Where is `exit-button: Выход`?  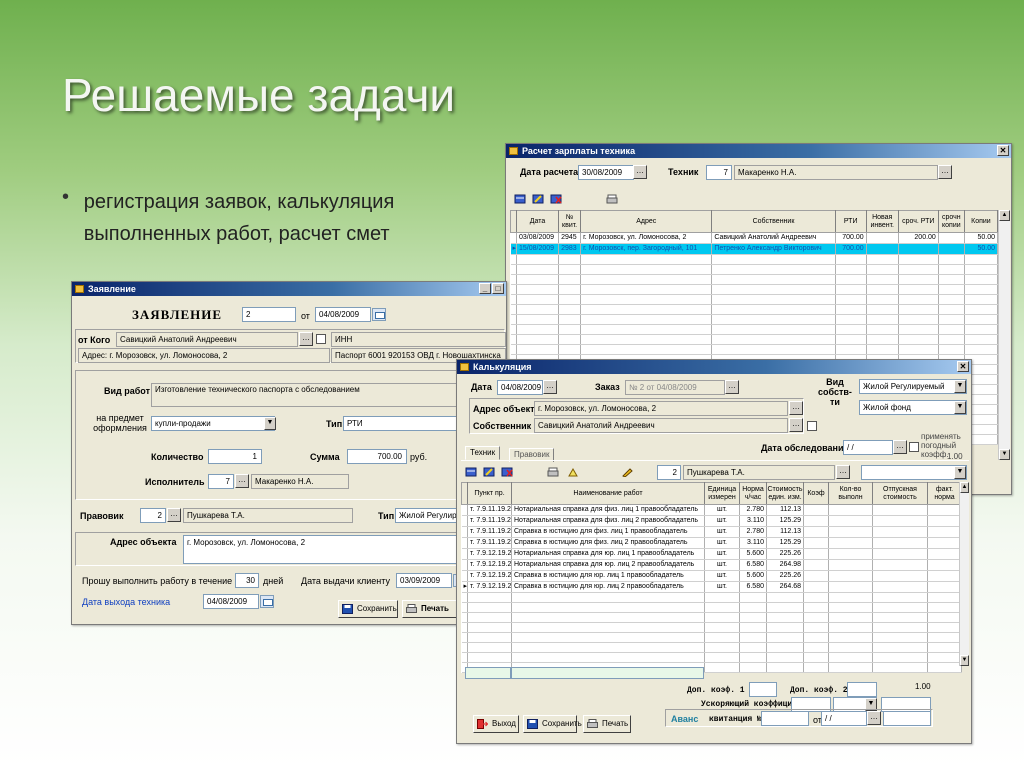
exit-button: Выход is located at coordinates (496, 724).